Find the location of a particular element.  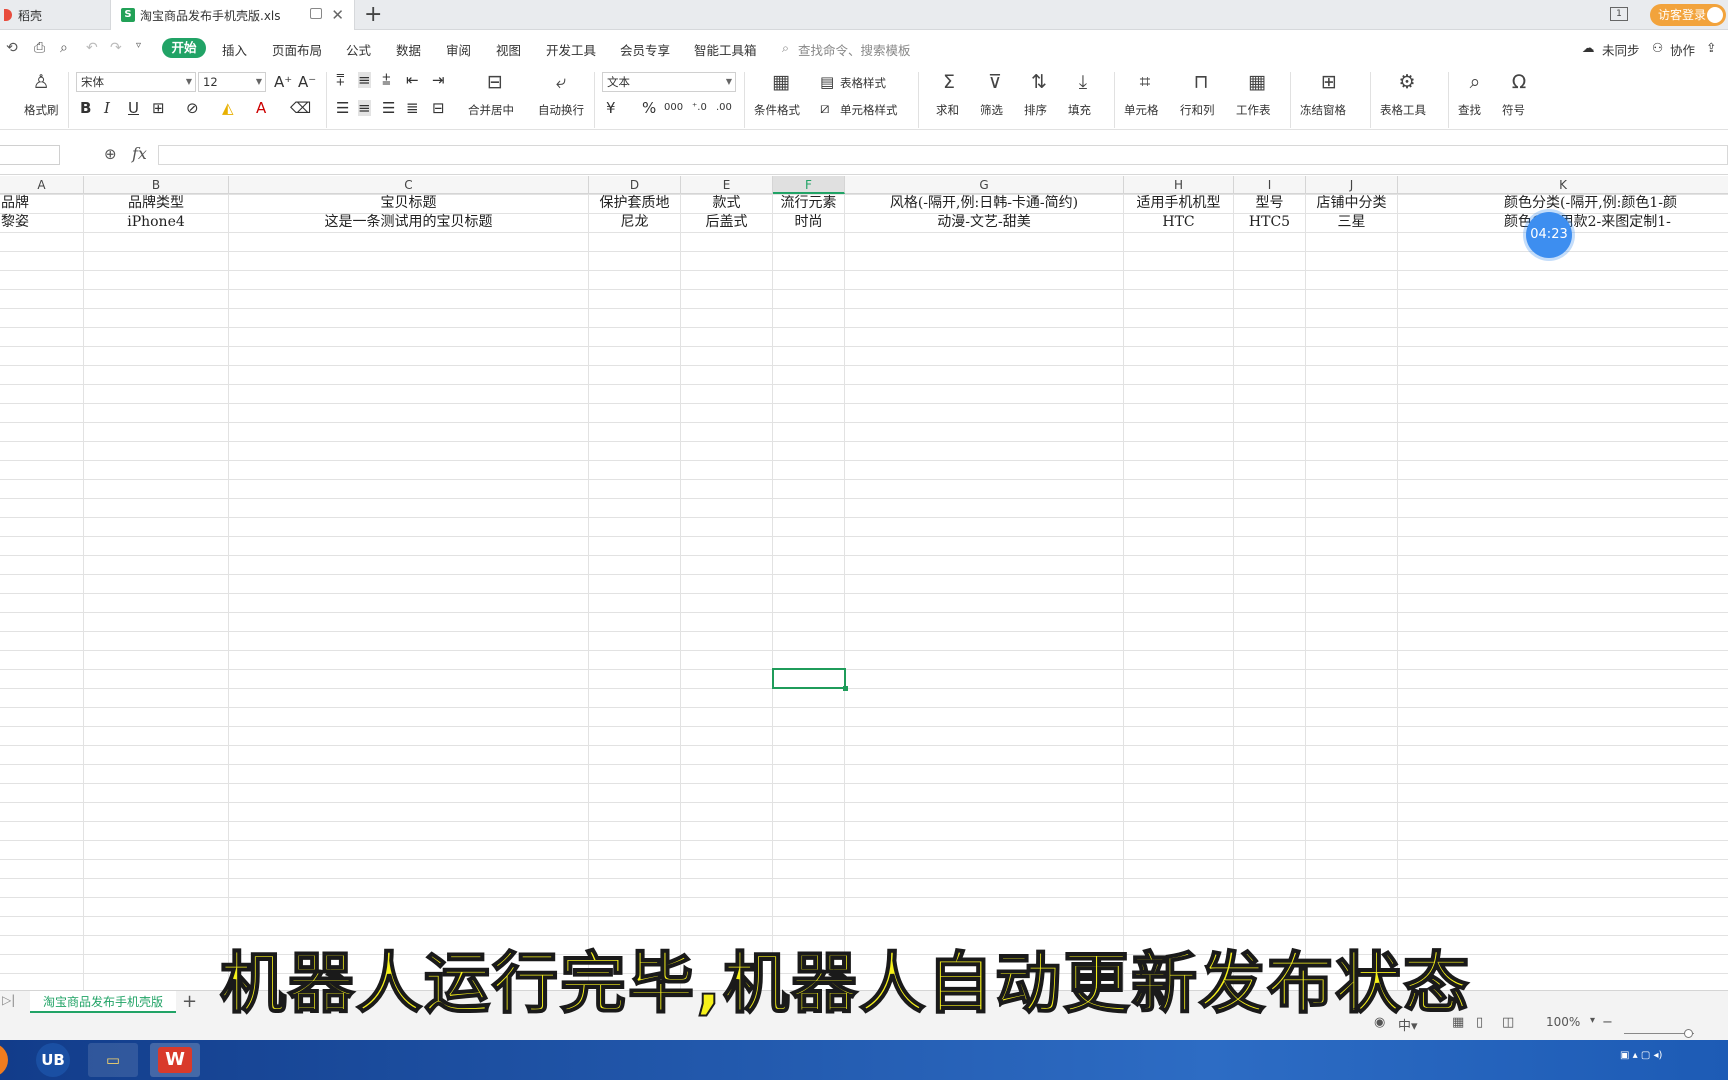

table-tools-button: 表格工具 is located at coordinates (1403, 110).